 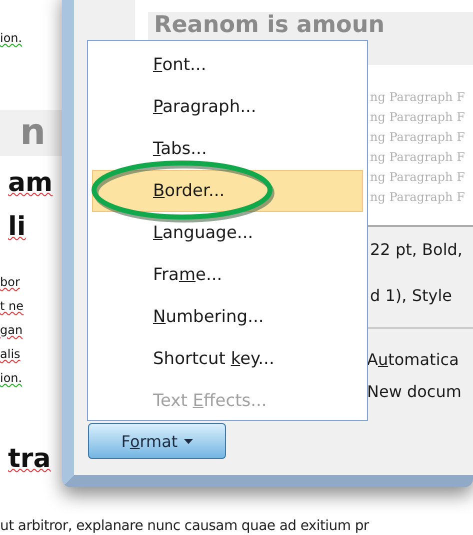 What do you see at coordinates (188, 441) in the screenshot?
I see `caret-icon` at bounding box center [188, 441].